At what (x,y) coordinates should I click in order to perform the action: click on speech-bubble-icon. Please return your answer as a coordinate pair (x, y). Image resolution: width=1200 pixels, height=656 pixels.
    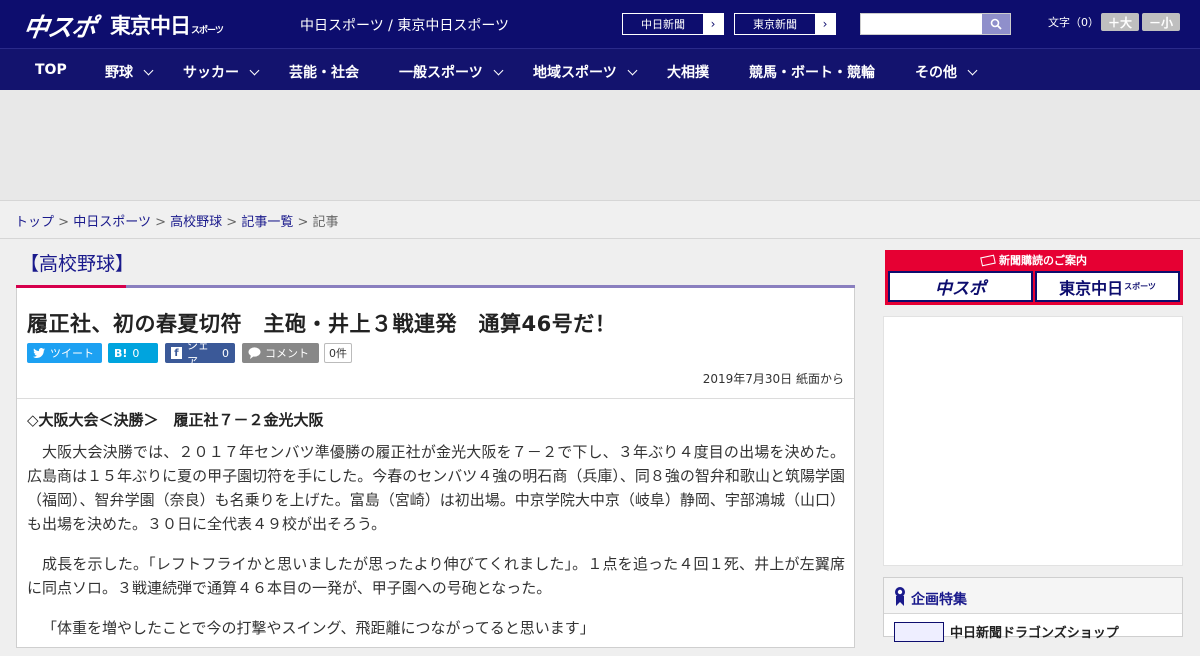
    Looking at the image, I should click on (254, 353).